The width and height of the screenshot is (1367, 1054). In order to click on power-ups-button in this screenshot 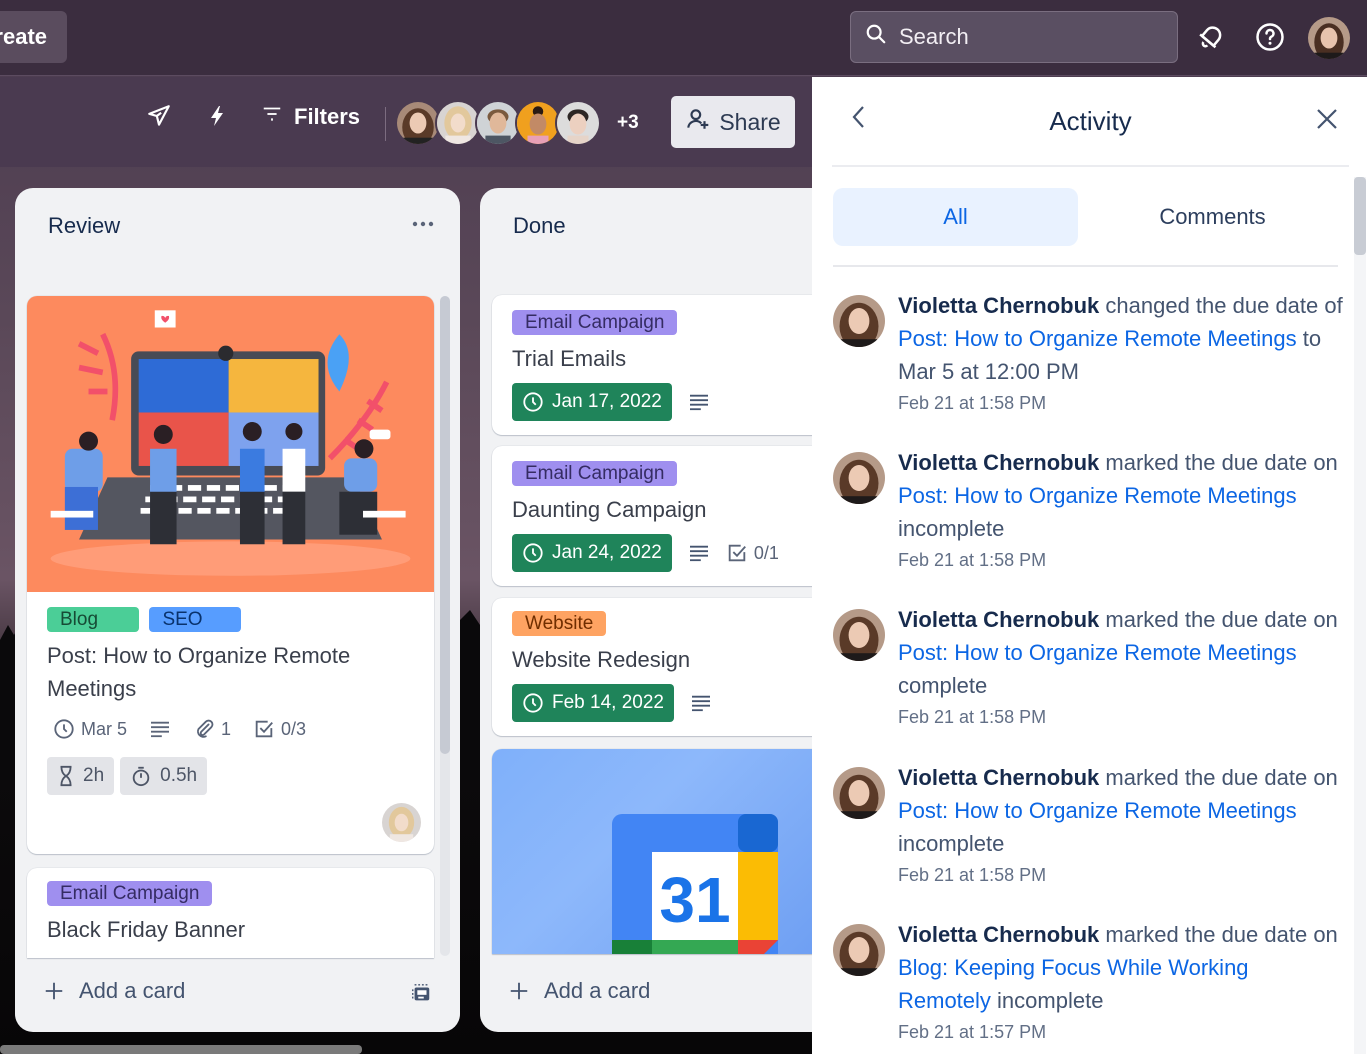, I will do `click(159, 118)`.